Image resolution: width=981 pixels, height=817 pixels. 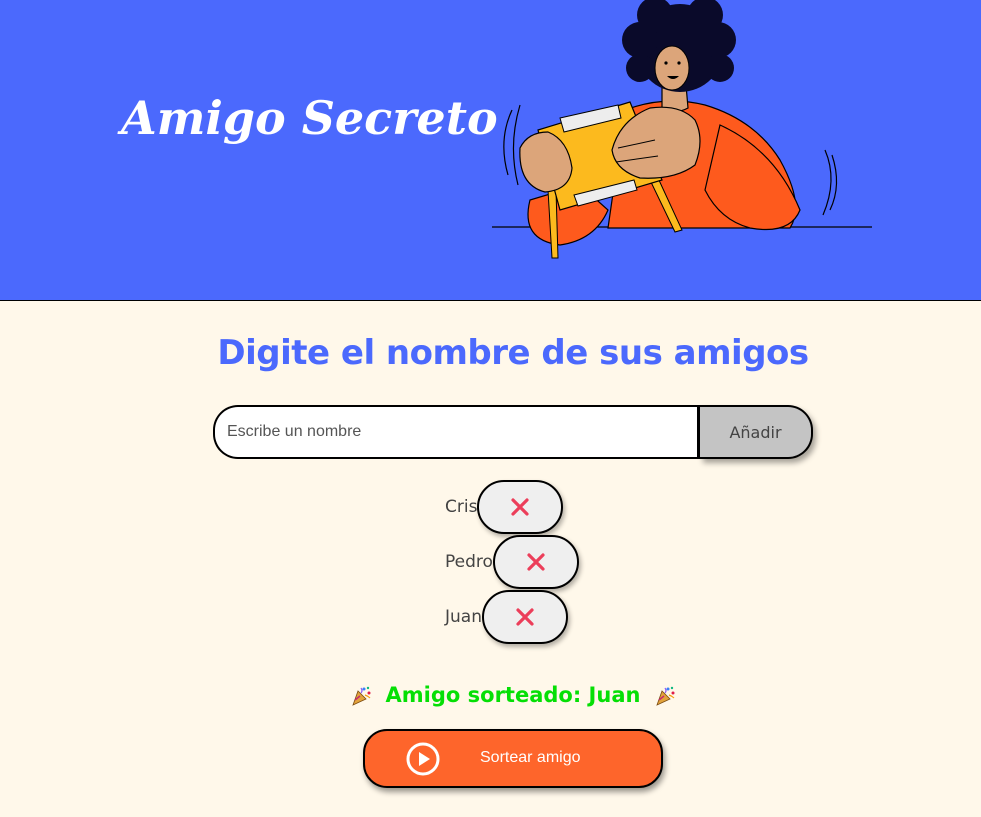 What do you see at coordinates (682, 129) in the screenshot?
I see `person-holding-gift-illustration` at bounding box center [682, 129].